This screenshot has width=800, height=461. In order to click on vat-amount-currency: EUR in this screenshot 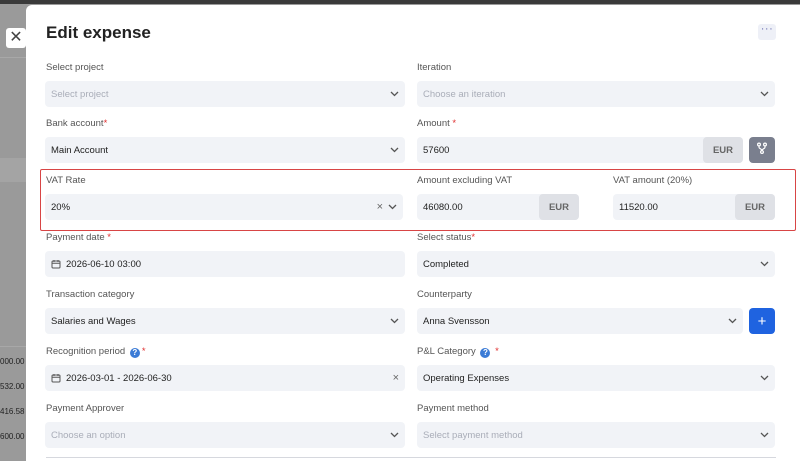, I will do `click(755, 207)`.